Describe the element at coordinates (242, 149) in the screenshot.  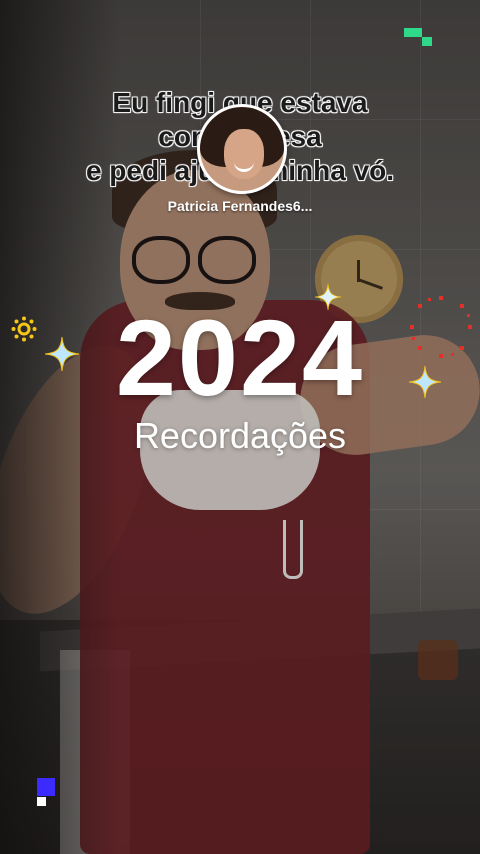
I see `profile-avatar` at that location.